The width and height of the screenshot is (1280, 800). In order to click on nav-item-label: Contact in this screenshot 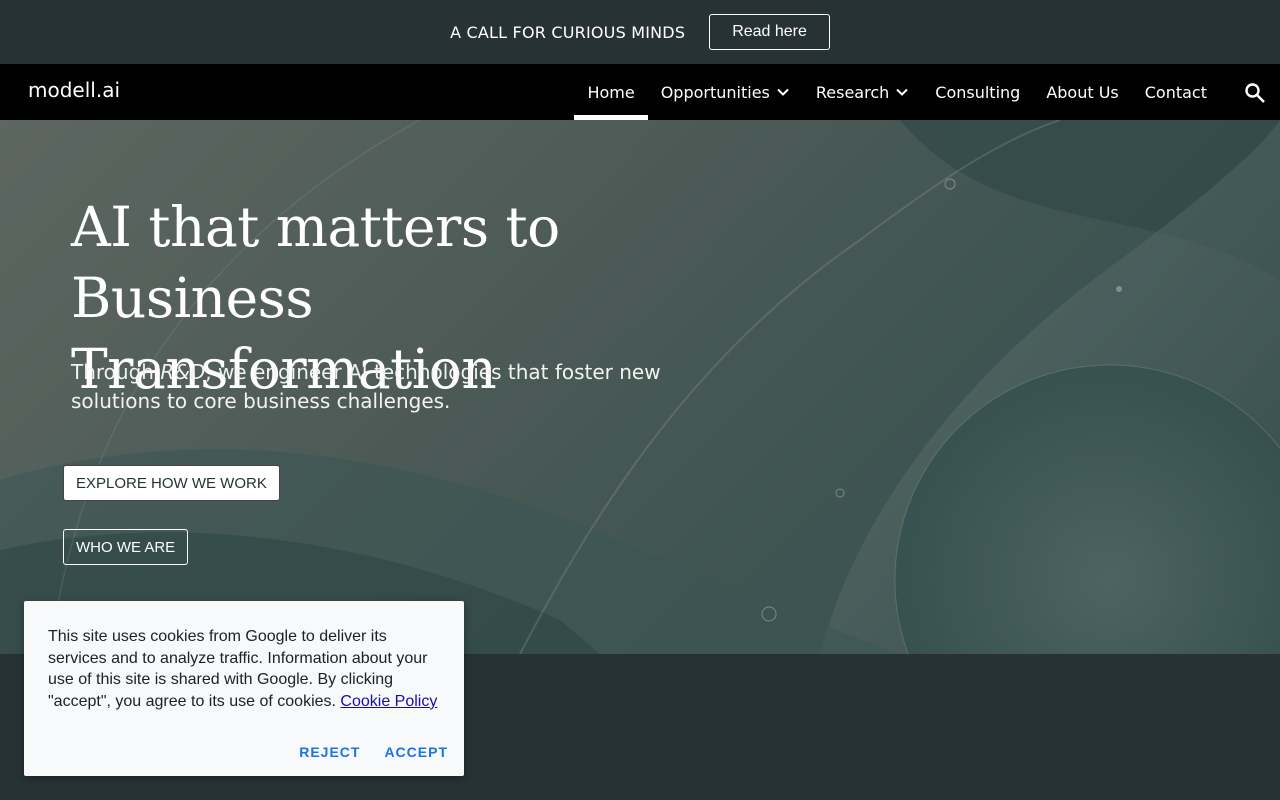, I will do `click(1175, 92)`.